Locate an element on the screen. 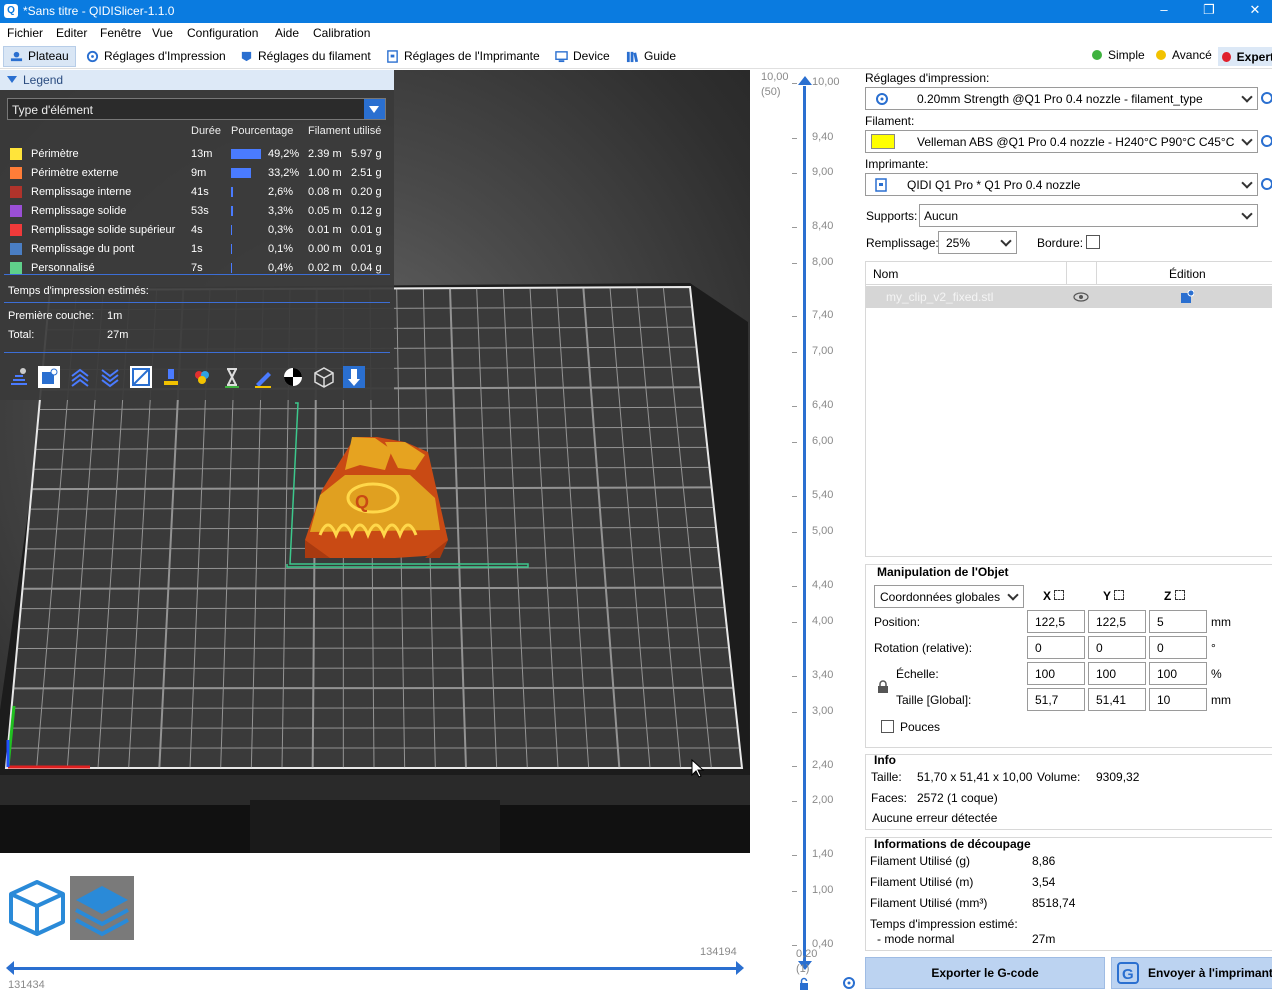 The width and height of the screenshot is (1272, 994). menu-fenetre: Fenêtre is located at coordinates (120, 33).